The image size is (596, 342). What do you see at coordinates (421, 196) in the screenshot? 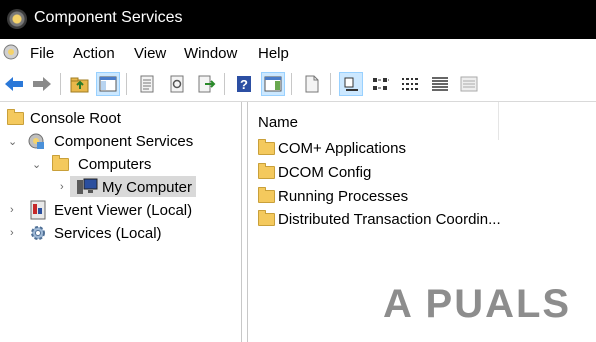
I see `list-item-running-processes: Running Processes` at bounding box center [421, 196].